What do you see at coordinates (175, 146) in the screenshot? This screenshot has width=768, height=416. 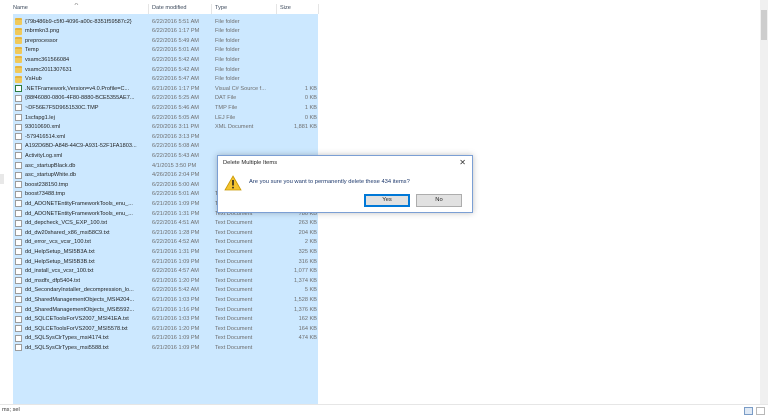 I see `file-date-modified: 6/22/2016 5:08 AM` at bounding box center [175, 146].